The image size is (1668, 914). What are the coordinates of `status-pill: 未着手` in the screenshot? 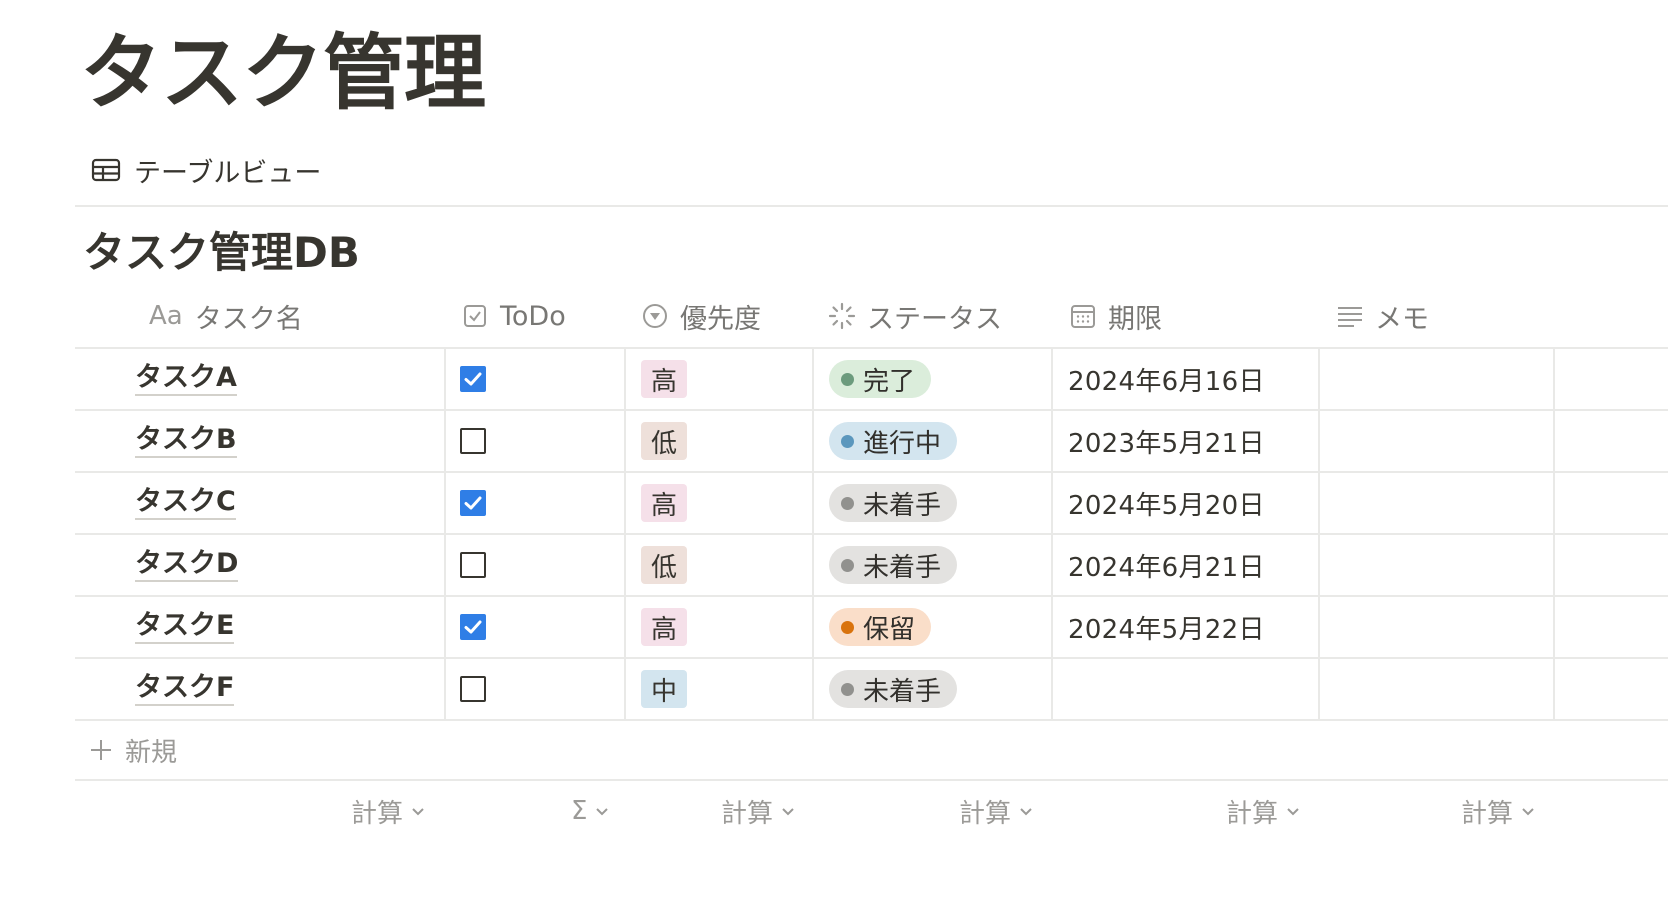 It's located at (893, 689).